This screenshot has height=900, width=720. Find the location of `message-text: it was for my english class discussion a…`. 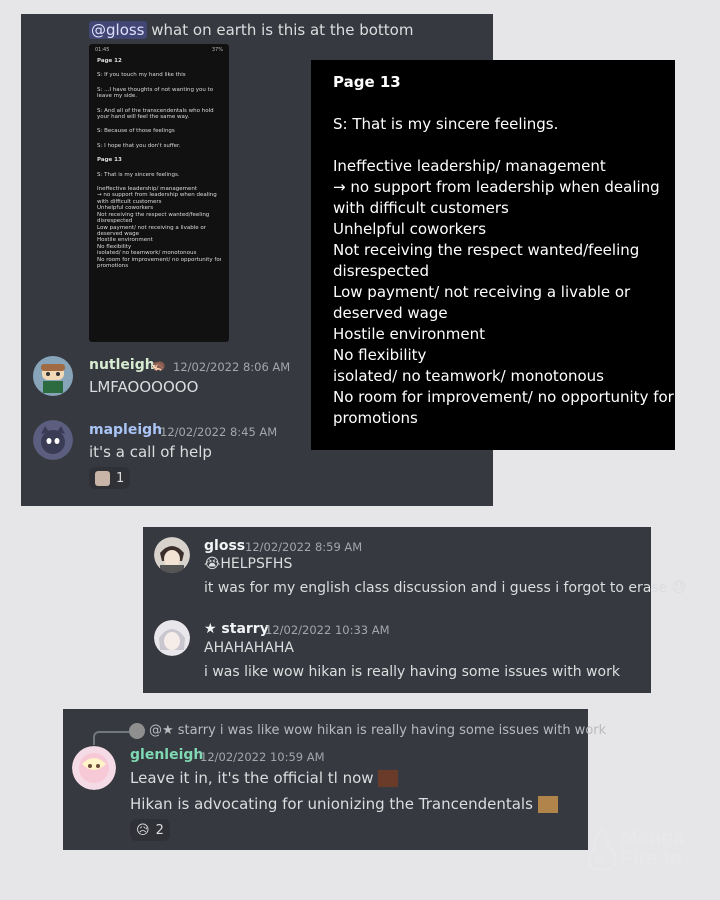

message-text: it was for my english class discussion a… is located at coordinates (445, 588).